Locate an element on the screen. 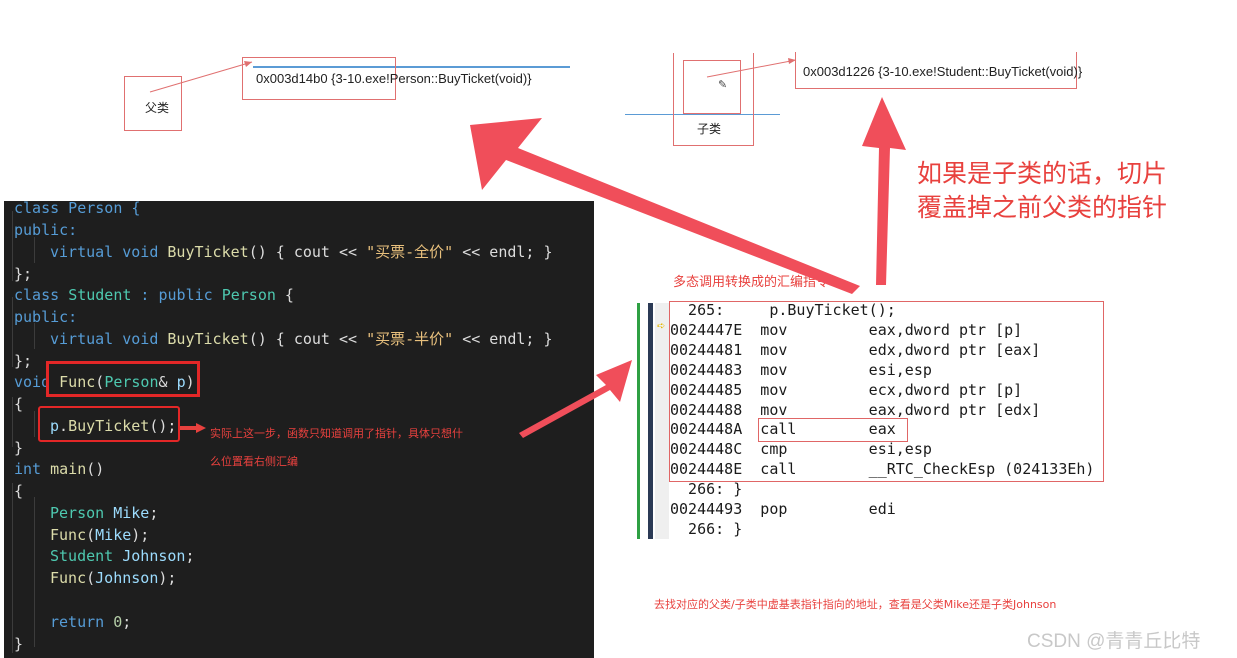 The width and height of the screenshot is (1237, 658). child-pointer-line is located at coordinates (751, 68).